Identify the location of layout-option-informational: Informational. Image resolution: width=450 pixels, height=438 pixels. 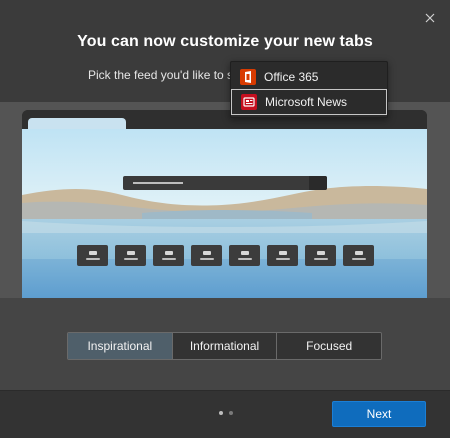
(225, 346).